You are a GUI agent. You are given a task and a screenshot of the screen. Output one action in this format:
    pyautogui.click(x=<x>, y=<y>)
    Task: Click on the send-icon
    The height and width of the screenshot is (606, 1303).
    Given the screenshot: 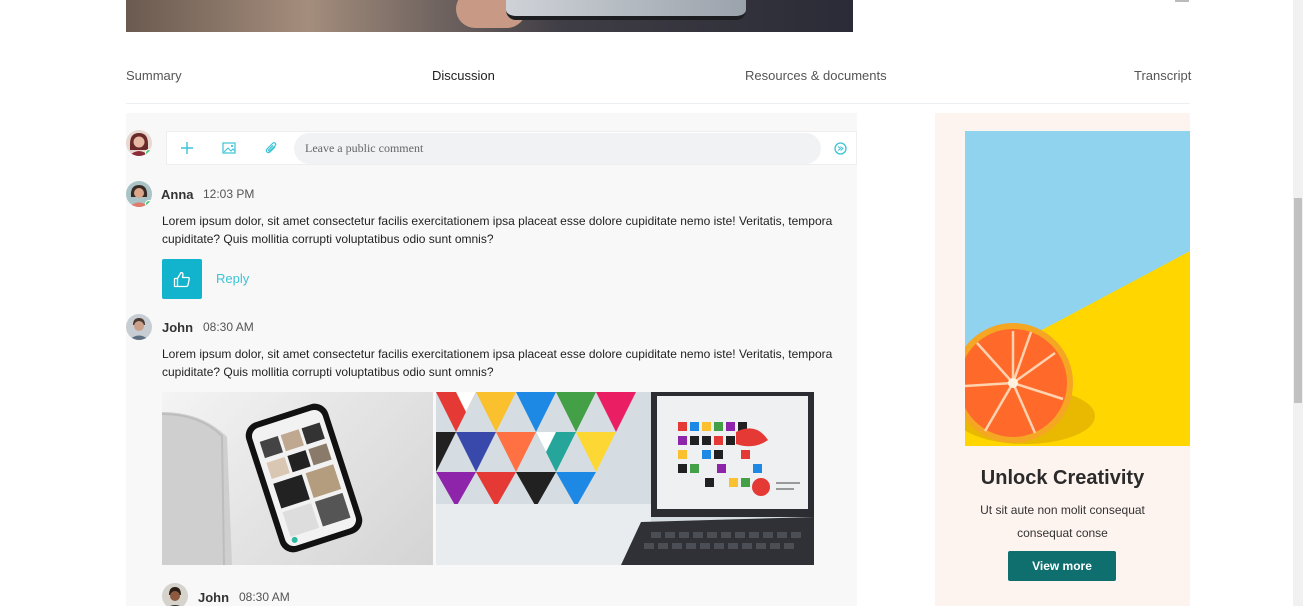 What is the action you would take?
    pyautogui.click(x=840, y=148)
    